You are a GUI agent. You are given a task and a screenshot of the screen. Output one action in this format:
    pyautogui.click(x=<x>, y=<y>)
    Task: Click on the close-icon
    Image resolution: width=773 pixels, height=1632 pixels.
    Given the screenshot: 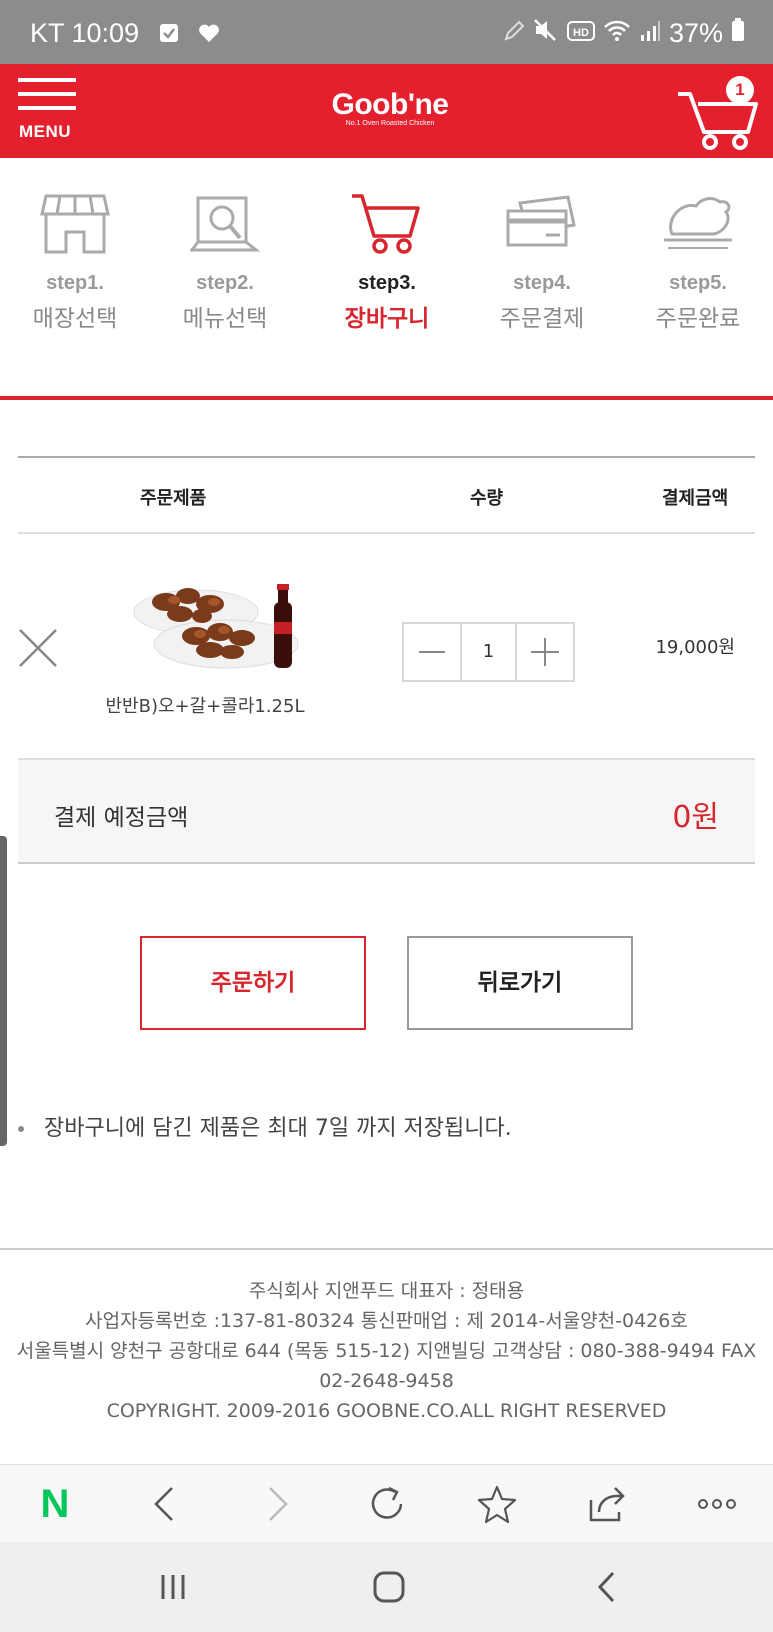 What is the action you would take?
    pyautogui.click(x=38, y=648)
    